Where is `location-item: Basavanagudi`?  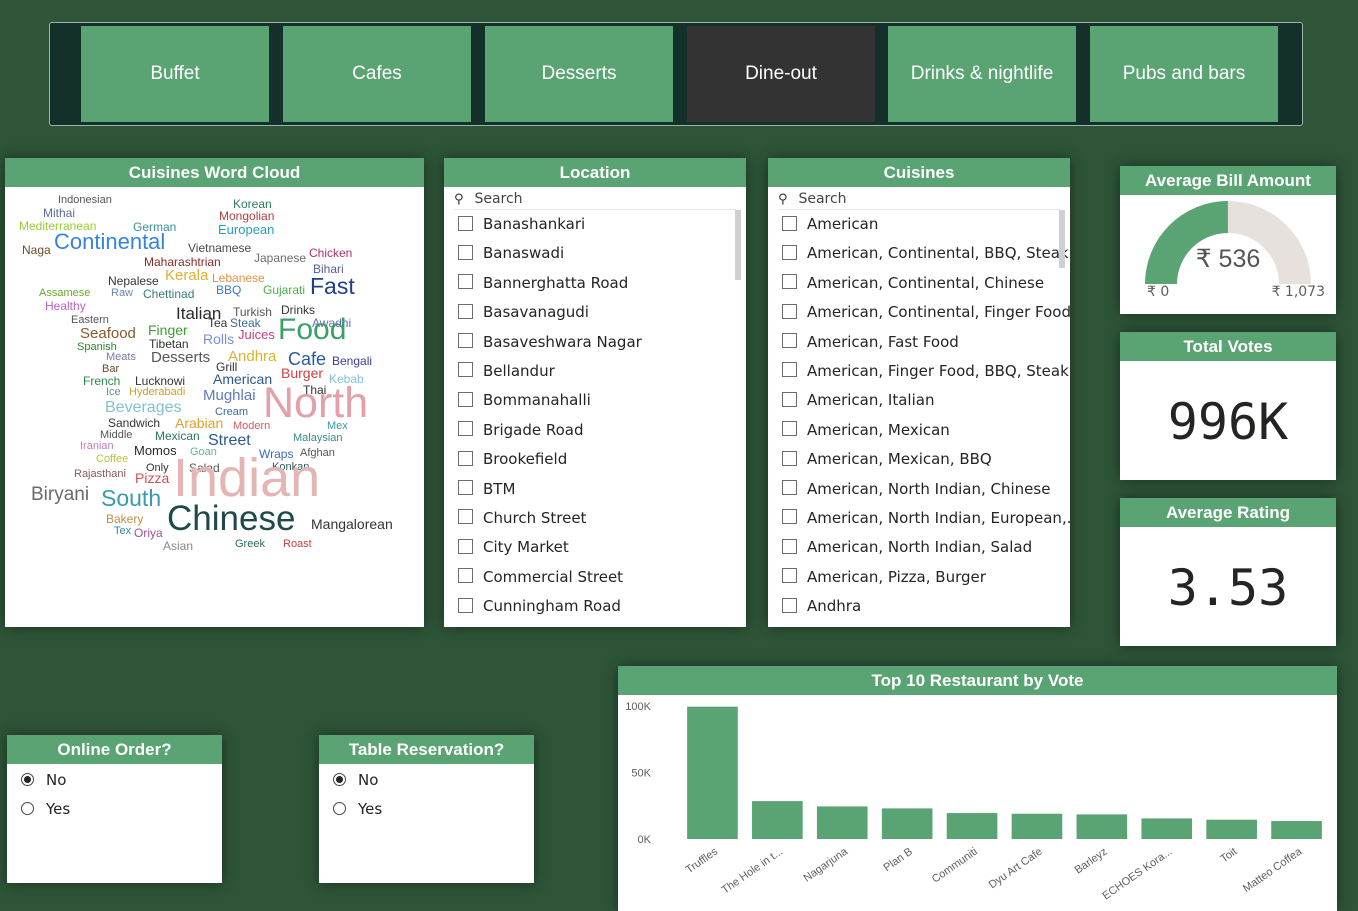
location-item: Basavanagudi is located at coordinates (595, 312).